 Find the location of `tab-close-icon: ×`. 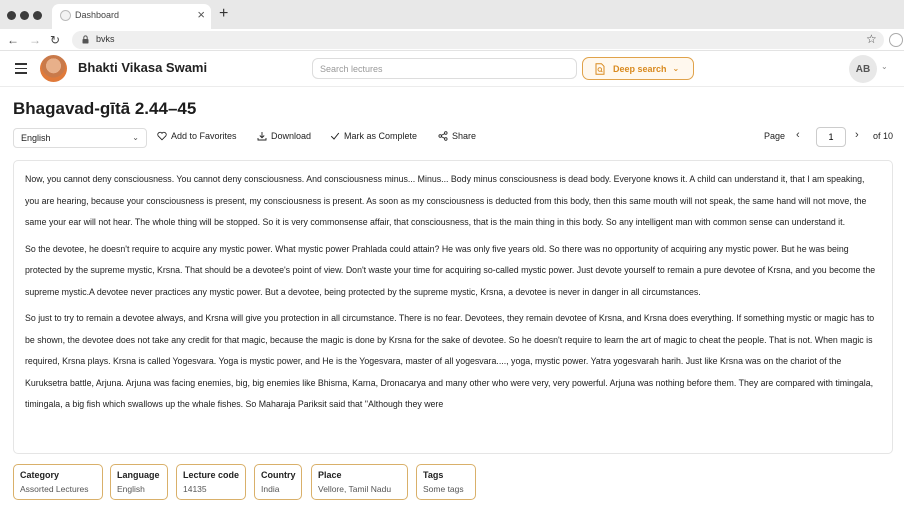

tab-close-icon: × is located at coordinates (201, 15).